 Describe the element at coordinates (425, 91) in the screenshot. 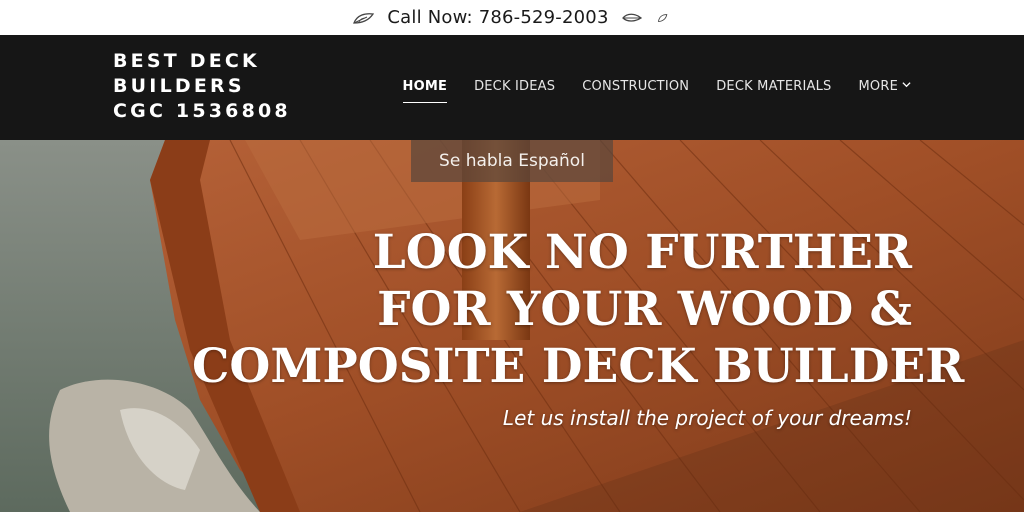

I see `nav-home: HOME` at that location.